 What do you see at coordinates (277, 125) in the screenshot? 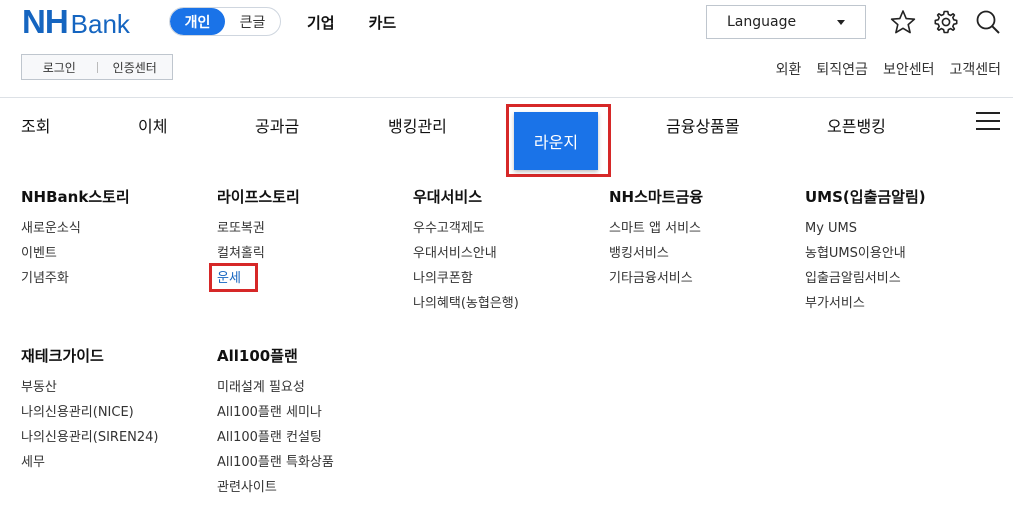
I see `main-nav-utility-bills: 공과금` at bounding box center [277, 125].